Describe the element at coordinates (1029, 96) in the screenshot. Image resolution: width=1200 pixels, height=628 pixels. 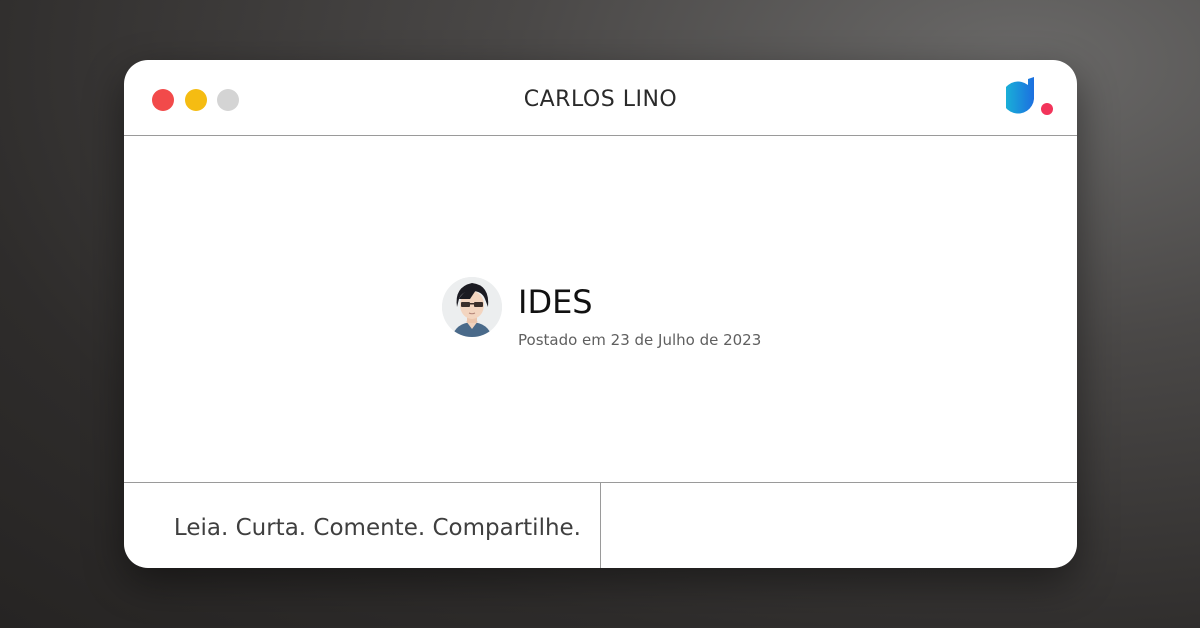
I see `dio-logo-icon` at that location.